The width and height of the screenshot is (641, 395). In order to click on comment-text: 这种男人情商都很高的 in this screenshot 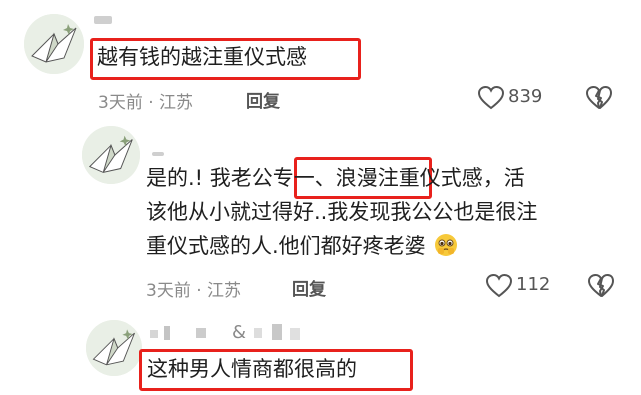, I will do `click(252, 369)`.